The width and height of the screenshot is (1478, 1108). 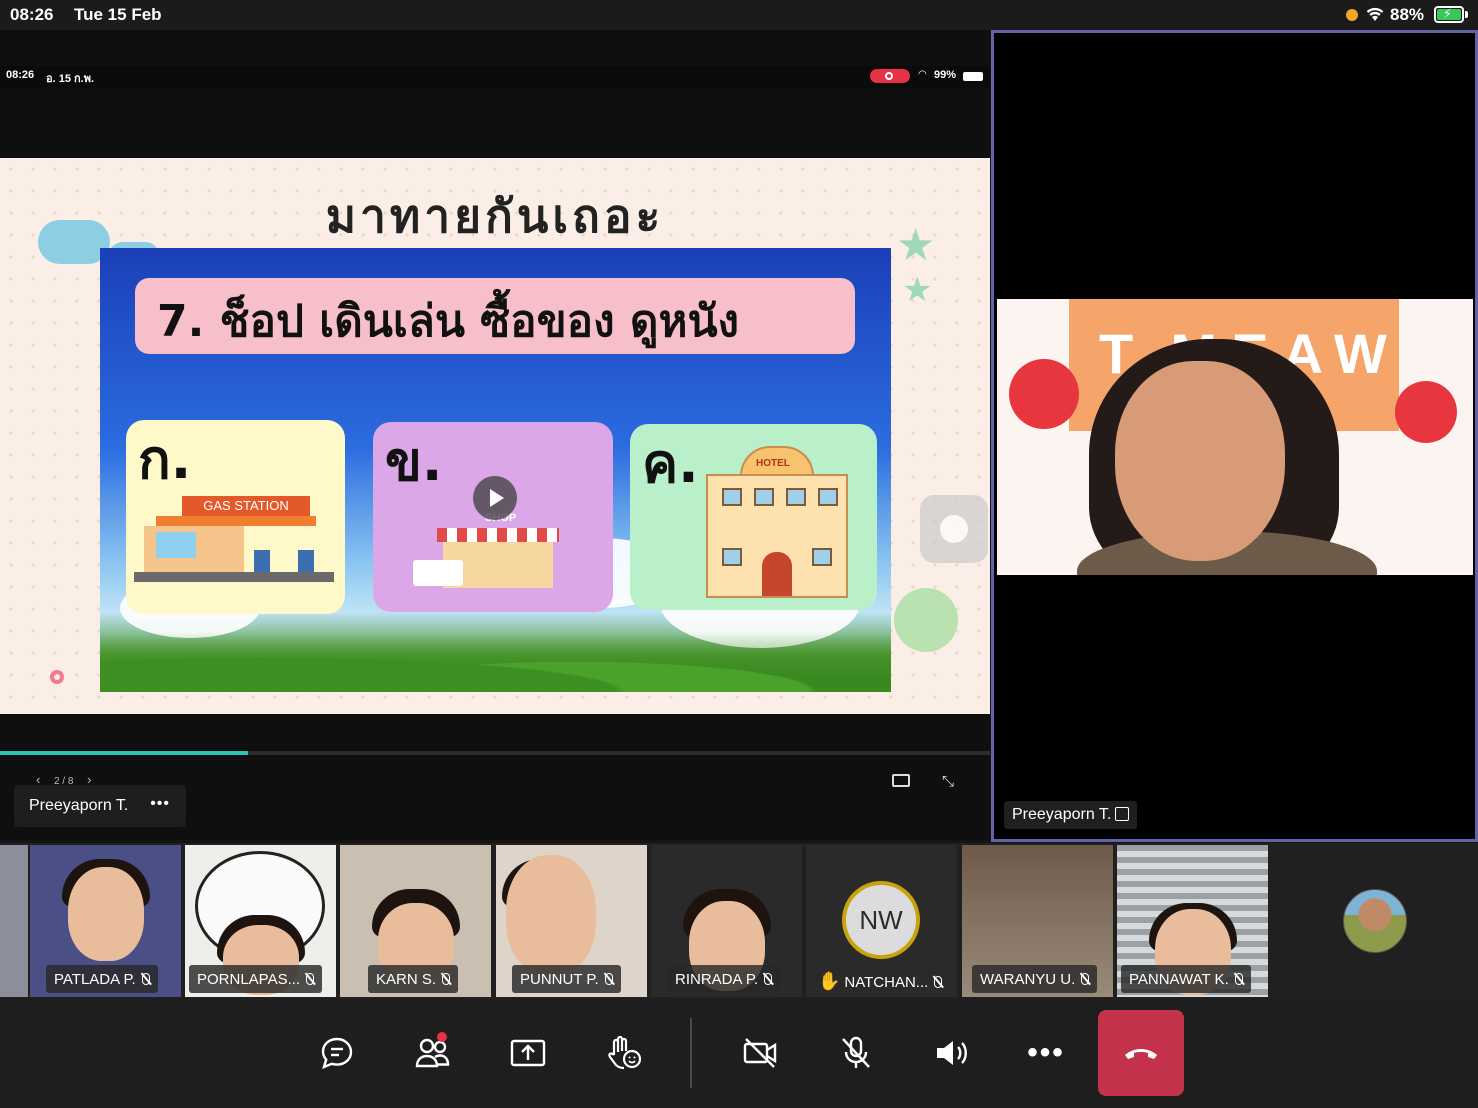 What do you see at coordinates (498, 535) in the screenshot?
I see `shop-awning` at bounding box center [498, 535].